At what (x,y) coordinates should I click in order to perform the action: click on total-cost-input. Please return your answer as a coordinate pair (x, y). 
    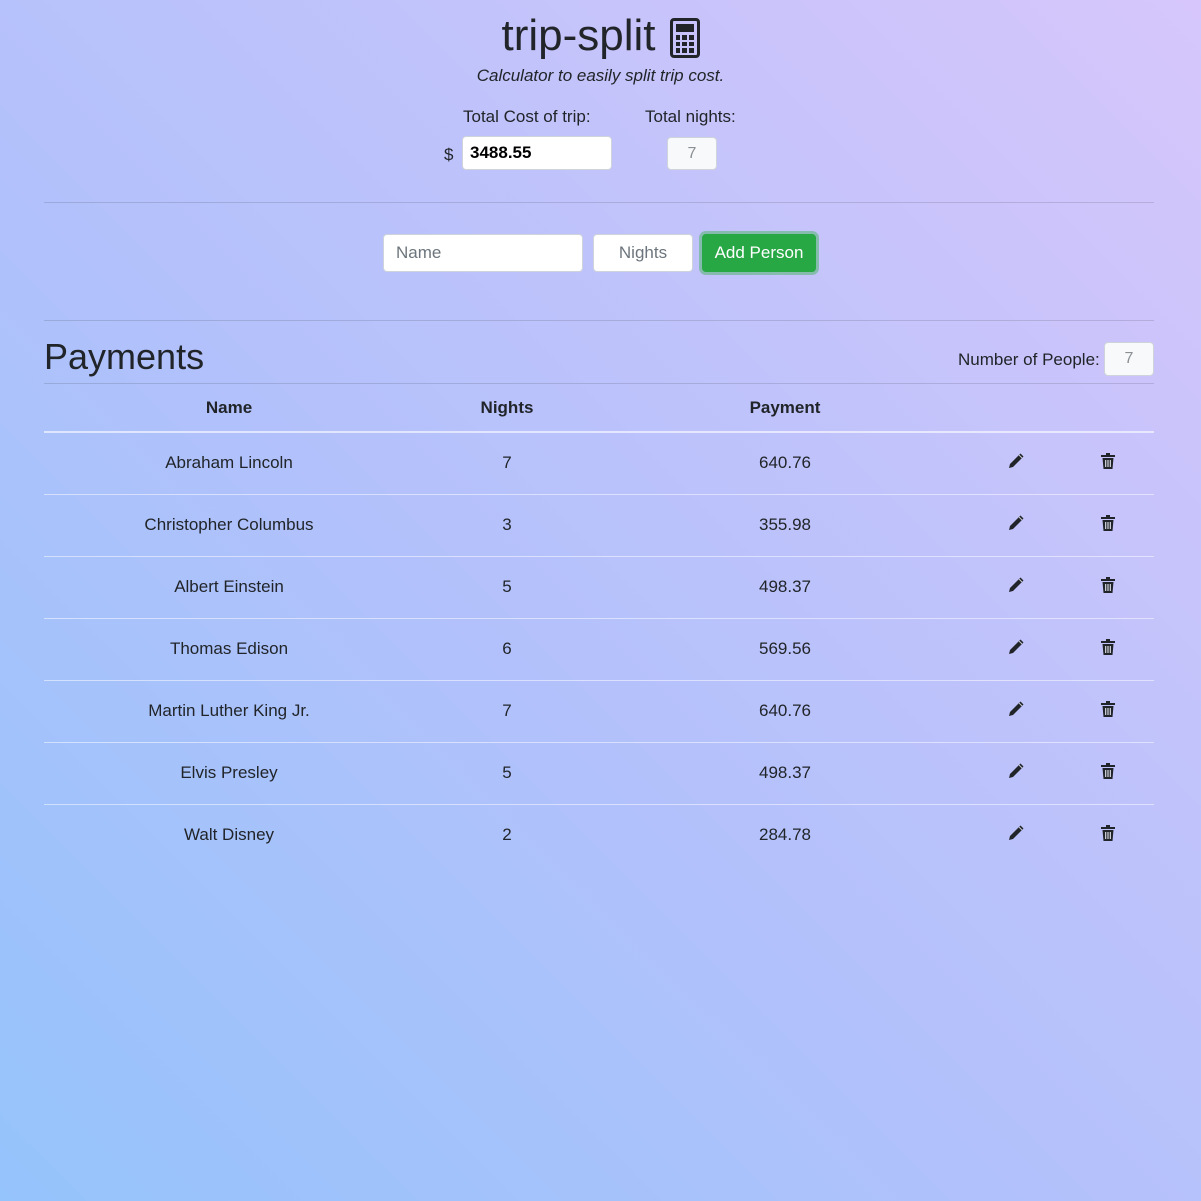
    Looking at the image, I should click on (537, 153).